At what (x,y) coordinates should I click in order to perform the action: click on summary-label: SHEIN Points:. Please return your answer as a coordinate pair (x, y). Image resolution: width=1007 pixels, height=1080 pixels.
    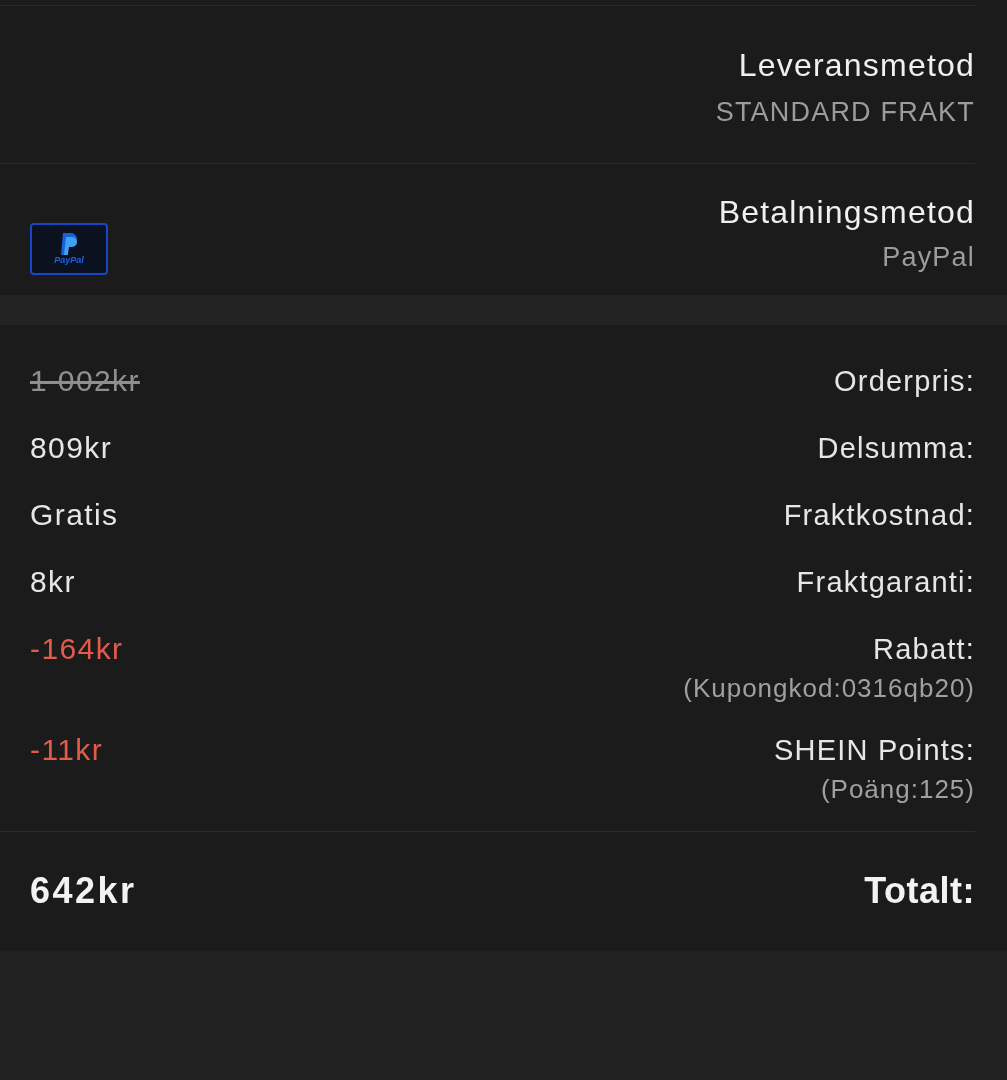
    Looking at the image, I should click on (874, 750).